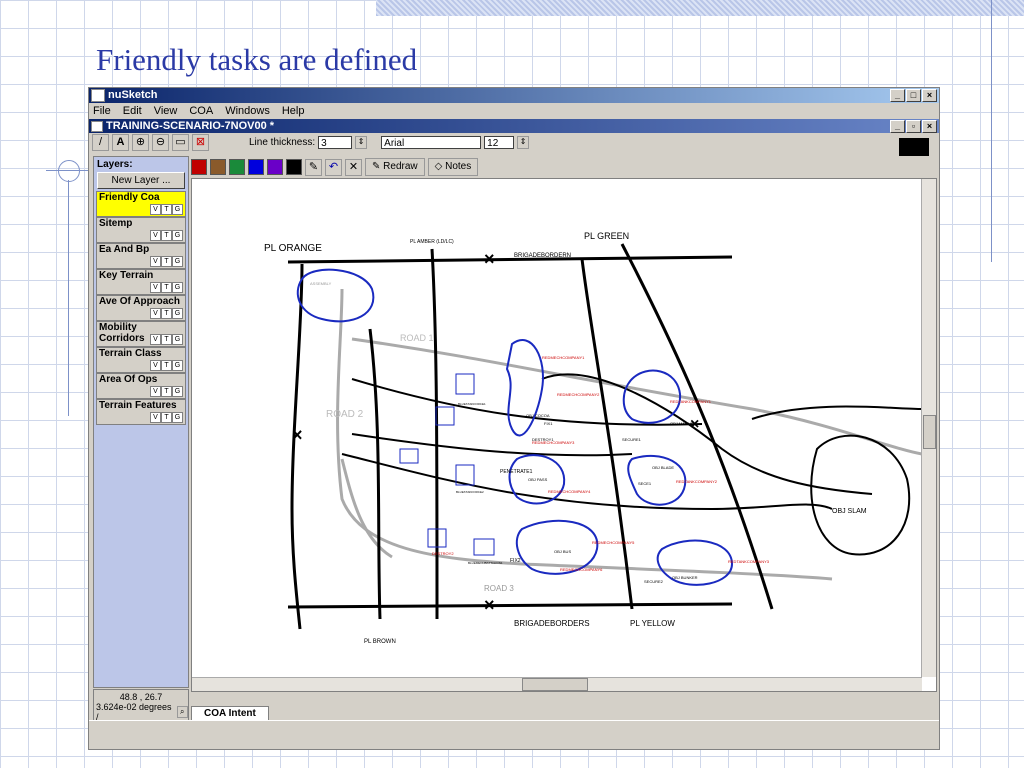  Describe the element at coordinates (293, 111) in the screenshot. I see `menu-help: Help` at that location.